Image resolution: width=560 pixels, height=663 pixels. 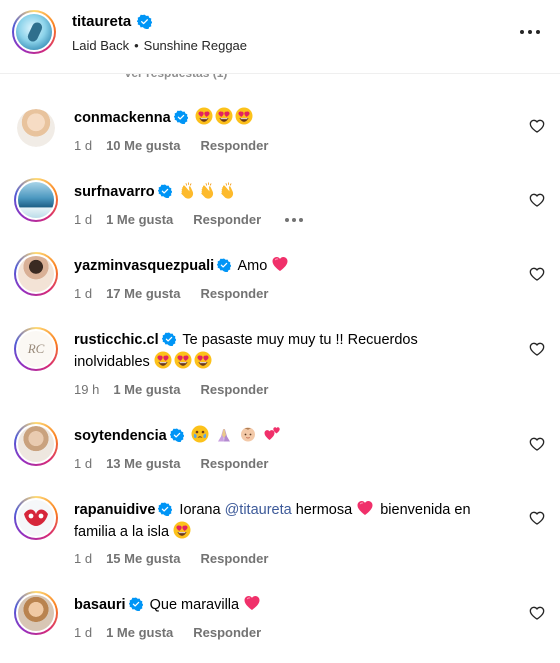 I want to click on comment-meta: 19 h 1 Me gusta Responder, so click(x=171, y=389).